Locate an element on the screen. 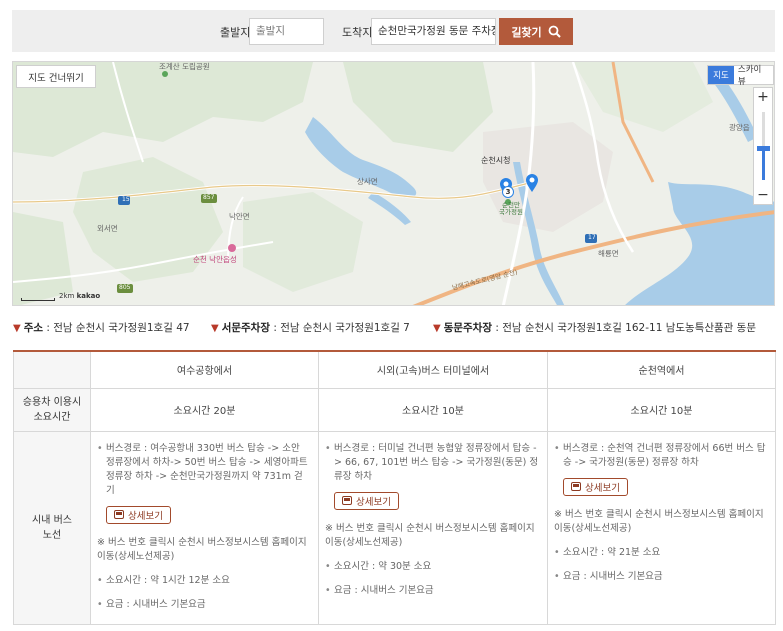  zoom-control: + − is located at coordinates (763, 146).